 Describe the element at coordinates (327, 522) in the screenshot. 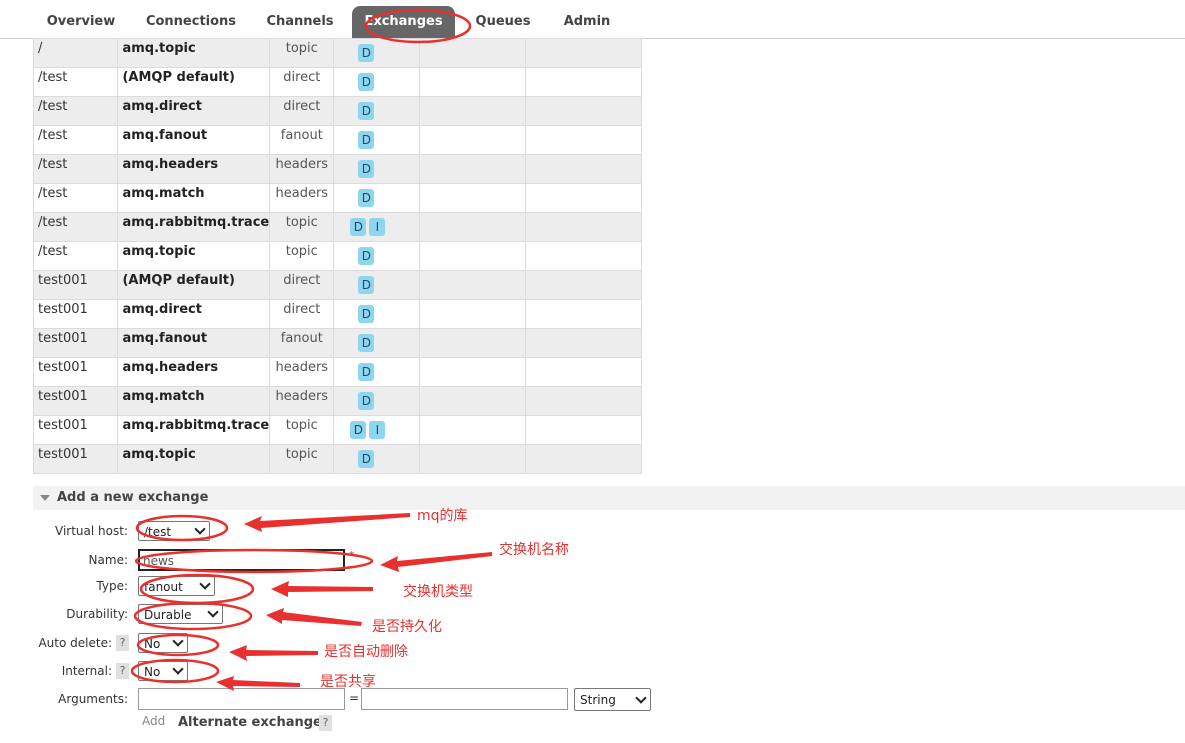

I see `vhost-arrow` at that location.